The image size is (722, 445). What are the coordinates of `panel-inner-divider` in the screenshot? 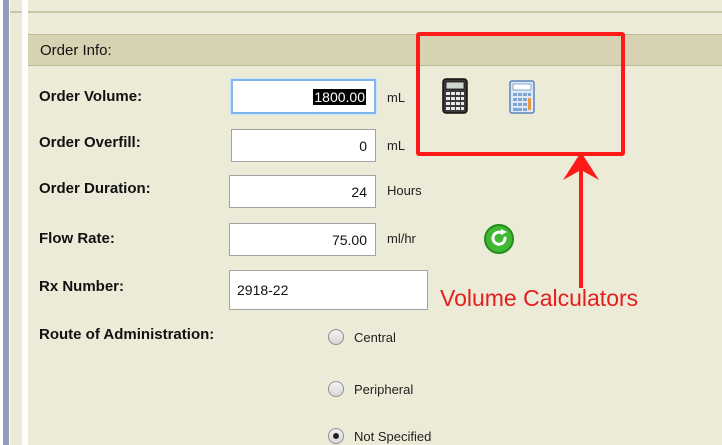 It's located at (25, 222).